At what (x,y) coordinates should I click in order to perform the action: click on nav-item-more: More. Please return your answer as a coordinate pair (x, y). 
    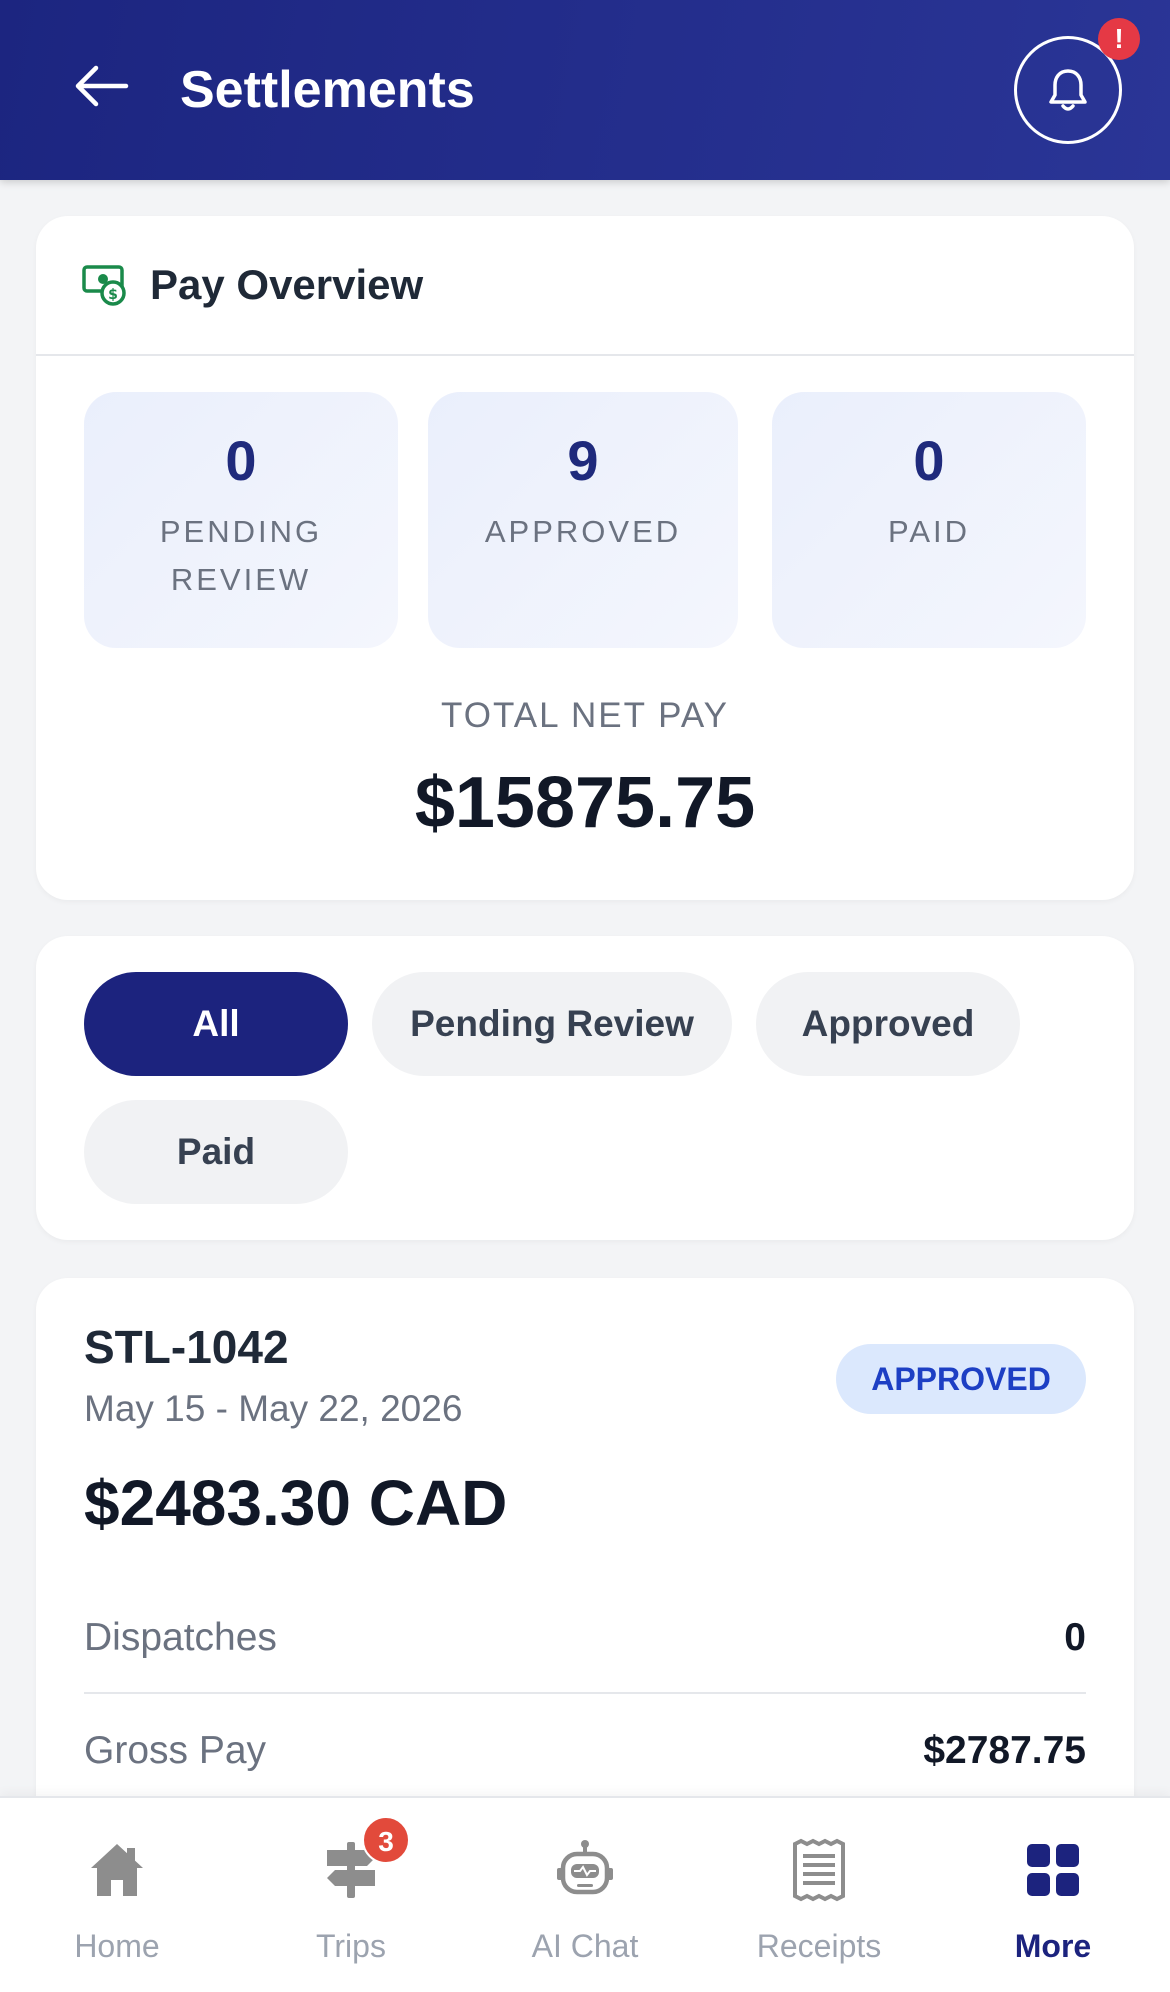
    Looking at the image, I should click on (1053, 1895).